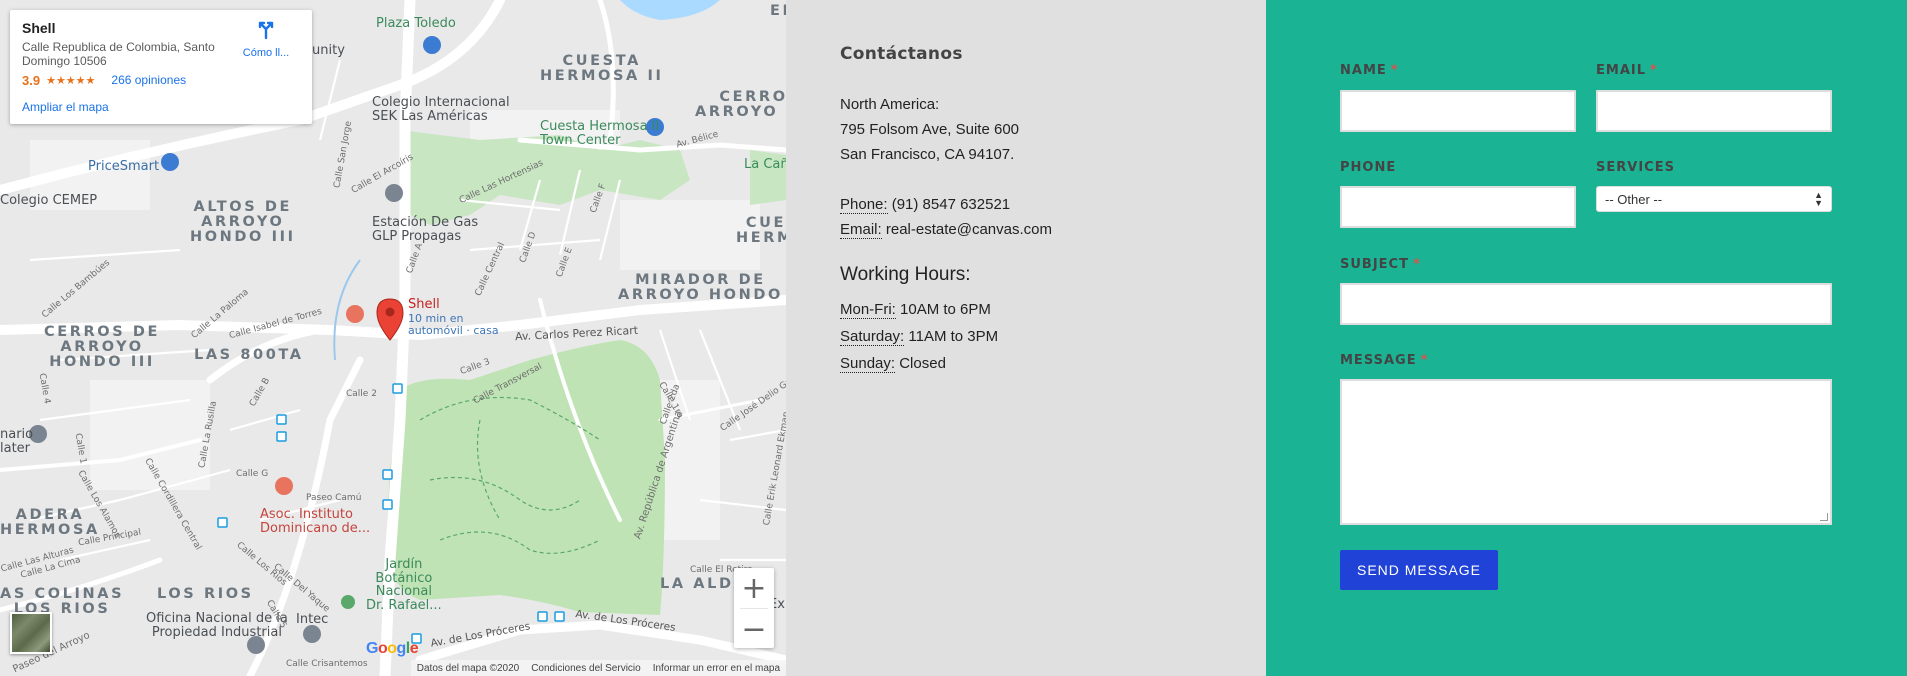  I want to click on region-label: North America:, so click(890, 104).